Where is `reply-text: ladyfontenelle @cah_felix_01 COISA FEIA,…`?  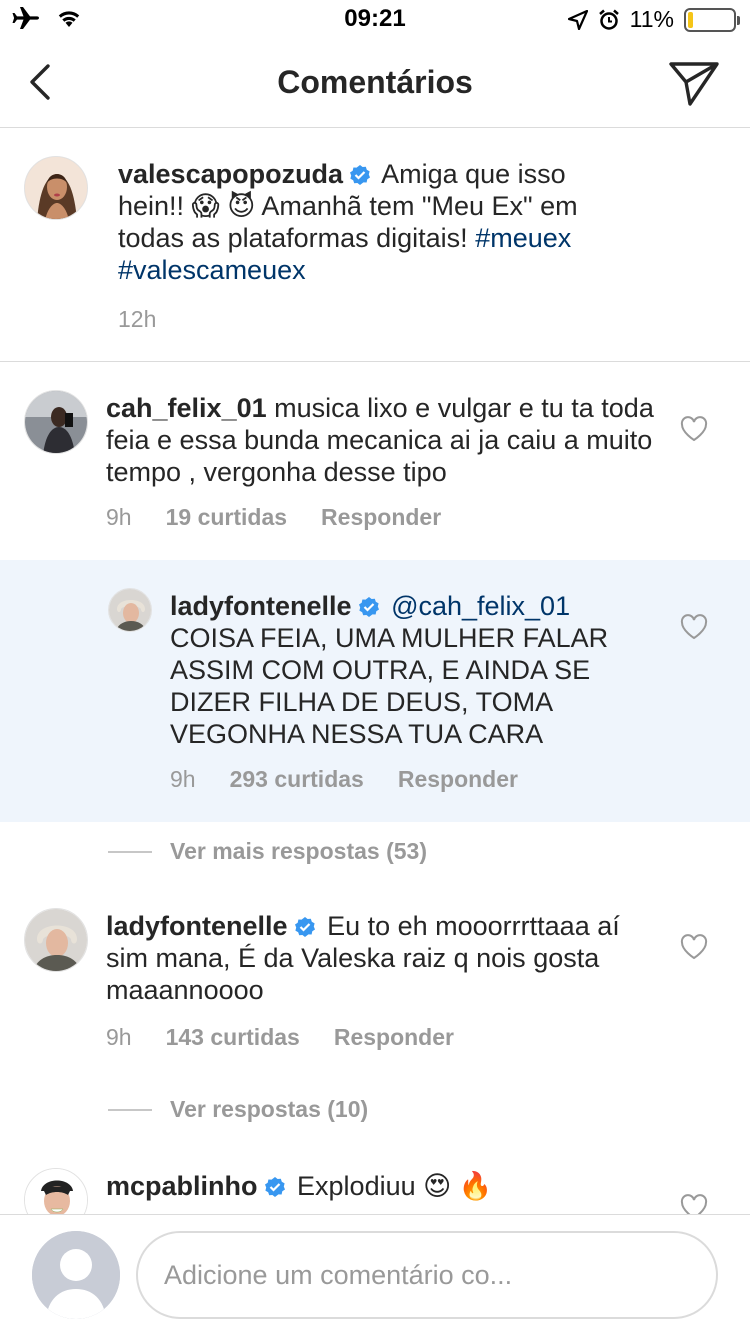 reply-text: ladyfontenelle @cah_felix_01 COISA FEIA,… is located at coordinates (410, 670).